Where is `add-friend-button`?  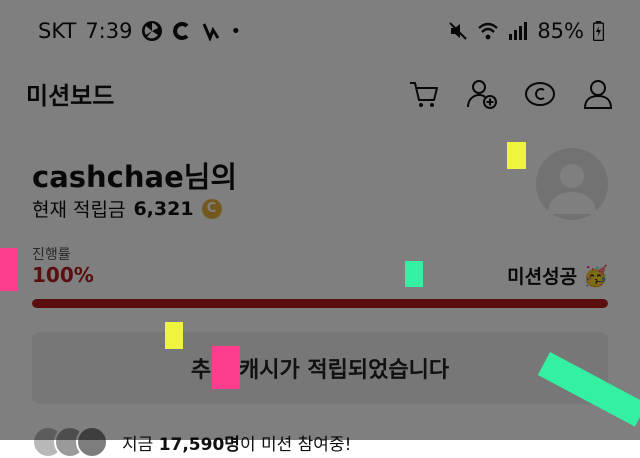 add-friend-button is located at coordinates (482, 94).